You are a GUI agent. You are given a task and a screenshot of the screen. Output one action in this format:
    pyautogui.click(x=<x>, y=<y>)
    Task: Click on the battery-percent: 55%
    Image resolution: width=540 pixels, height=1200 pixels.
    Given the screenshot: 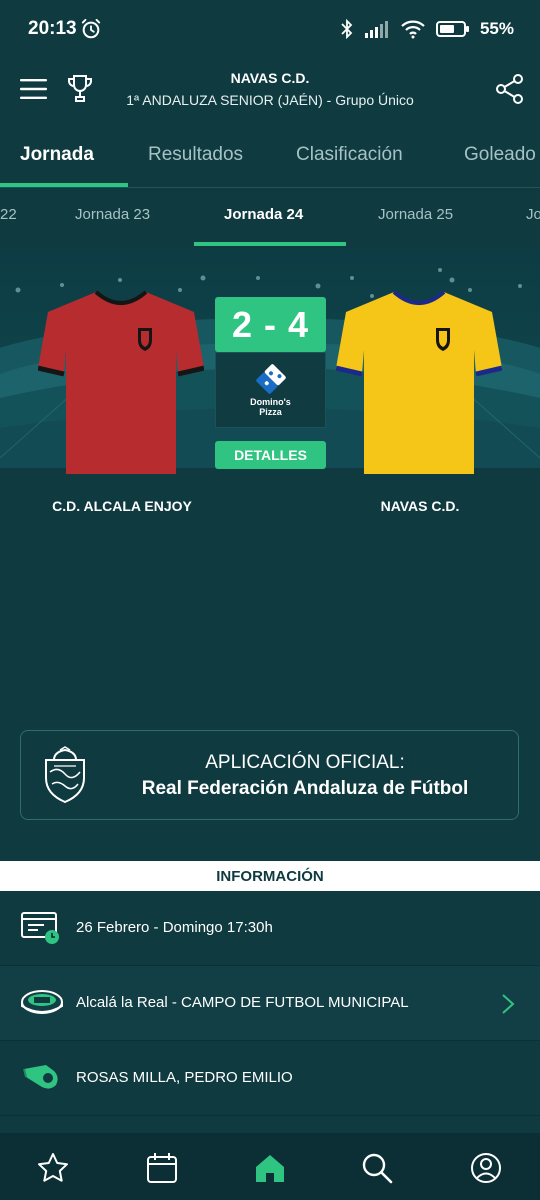 What is the action you would take?
    pyautogui.click(x=496, y=28)
    